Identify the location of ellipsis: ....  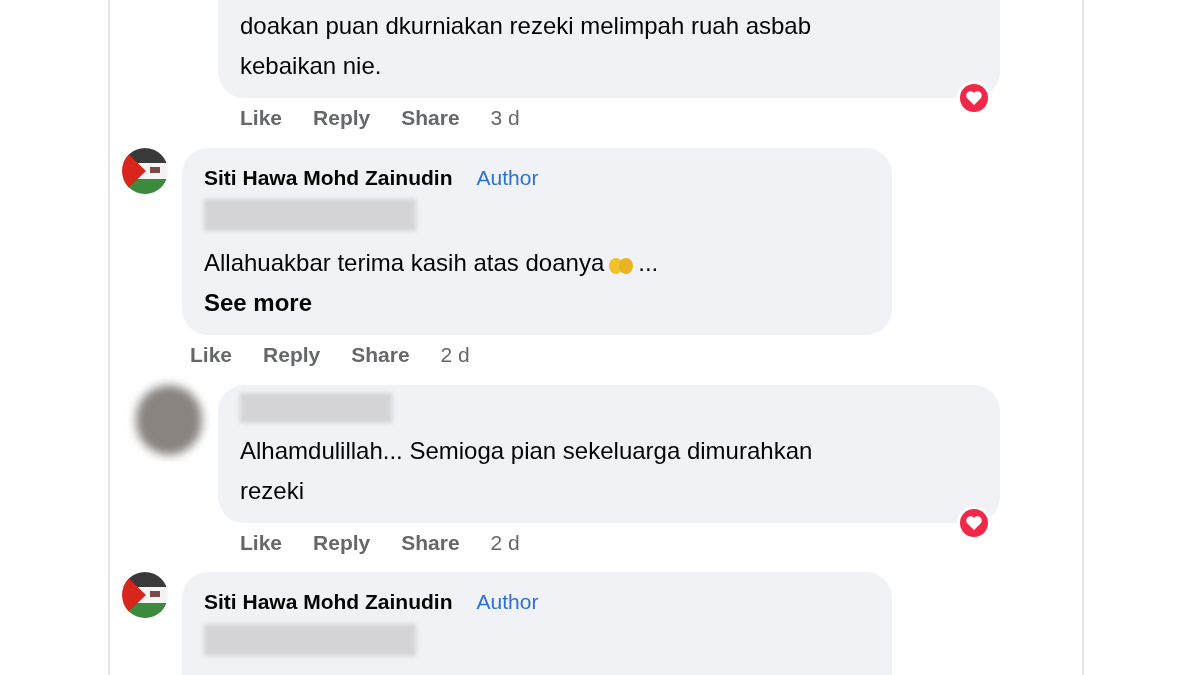
(648, 262).